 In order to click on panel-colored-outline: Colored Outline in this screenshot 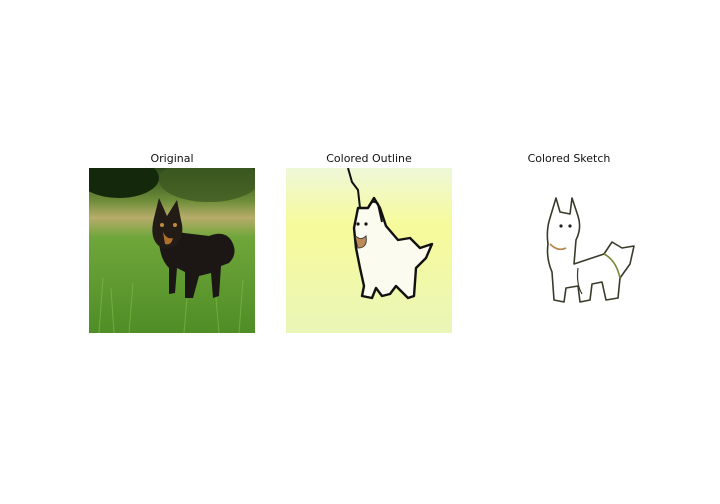, I will do `click(369, 241)`.